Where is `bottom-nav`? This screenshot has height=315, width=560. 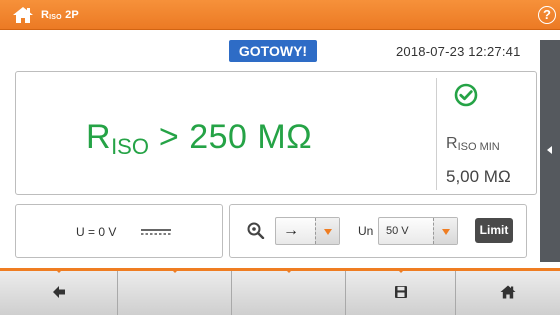 bottom-nav is located at coordinates (280, 291).